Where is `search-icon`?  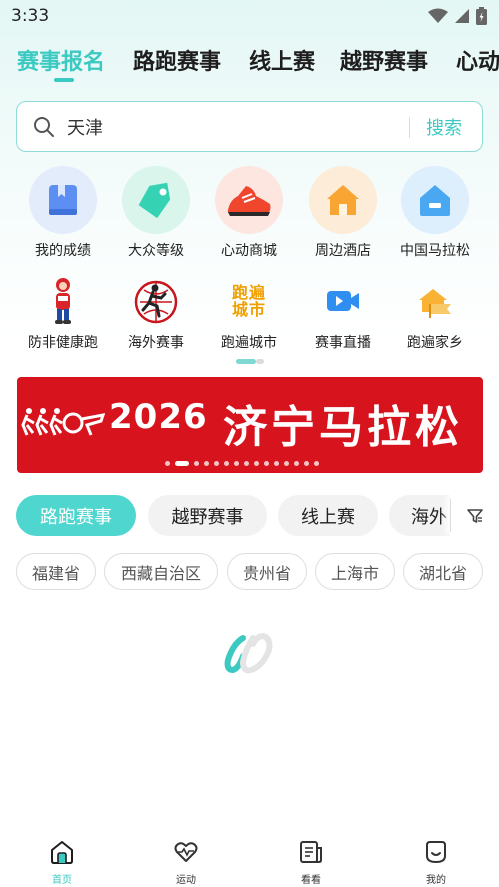
search-icon is located at coordinates (44, 127).